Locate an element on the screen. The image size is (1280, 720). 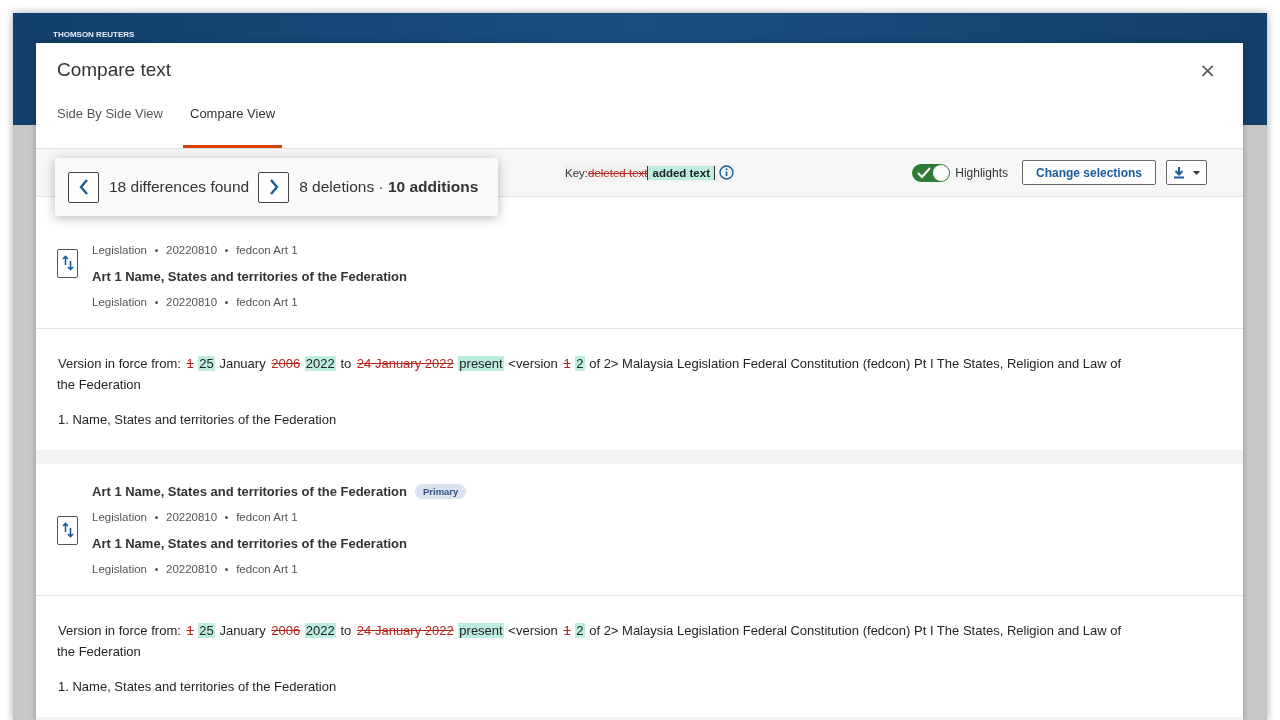
dialog-title: Compare text is located at coordinates (114, 70).